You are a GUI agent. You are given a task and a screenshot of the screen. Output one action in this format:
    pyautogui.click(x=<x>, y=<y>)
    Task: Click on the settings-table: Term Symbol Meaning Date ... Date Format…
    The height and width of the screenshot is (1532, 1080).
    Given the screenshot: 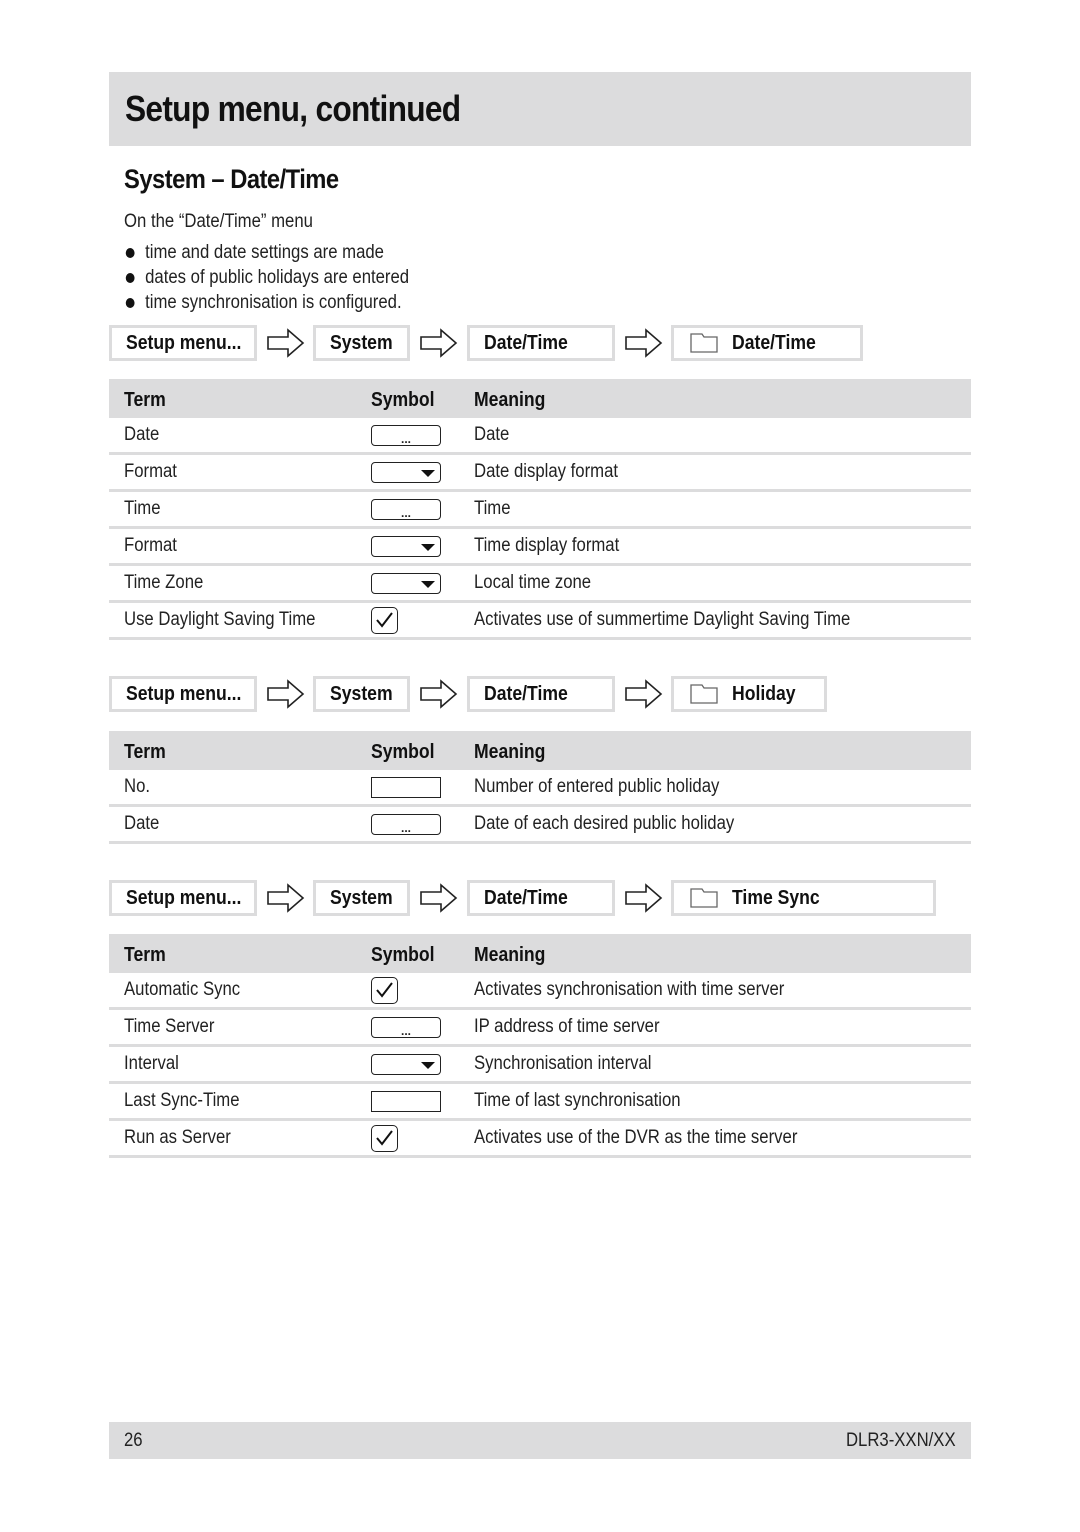 What is the action you would take?
    pyautogui.click(x=540, y=509)
    